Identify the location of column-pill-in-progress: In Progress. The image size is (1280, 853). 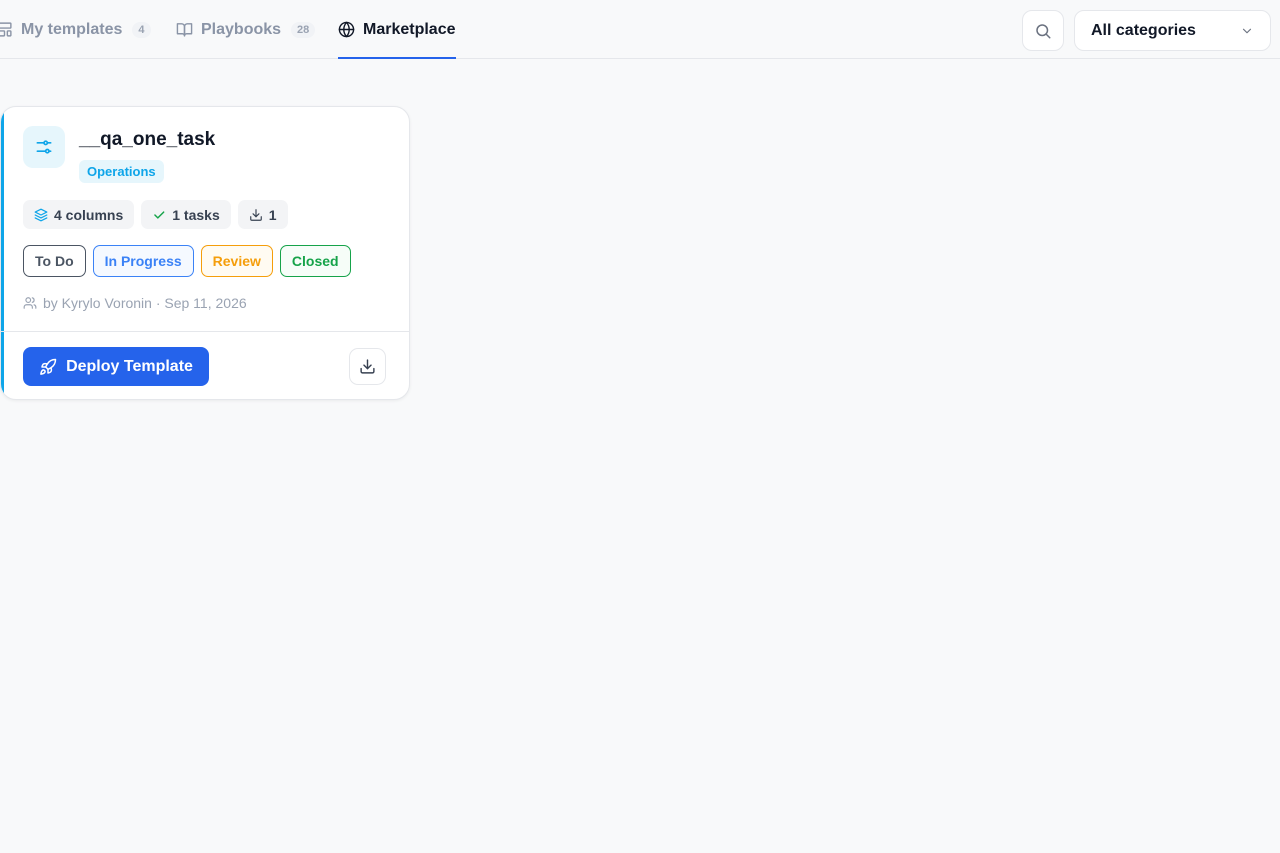
(143, 261).